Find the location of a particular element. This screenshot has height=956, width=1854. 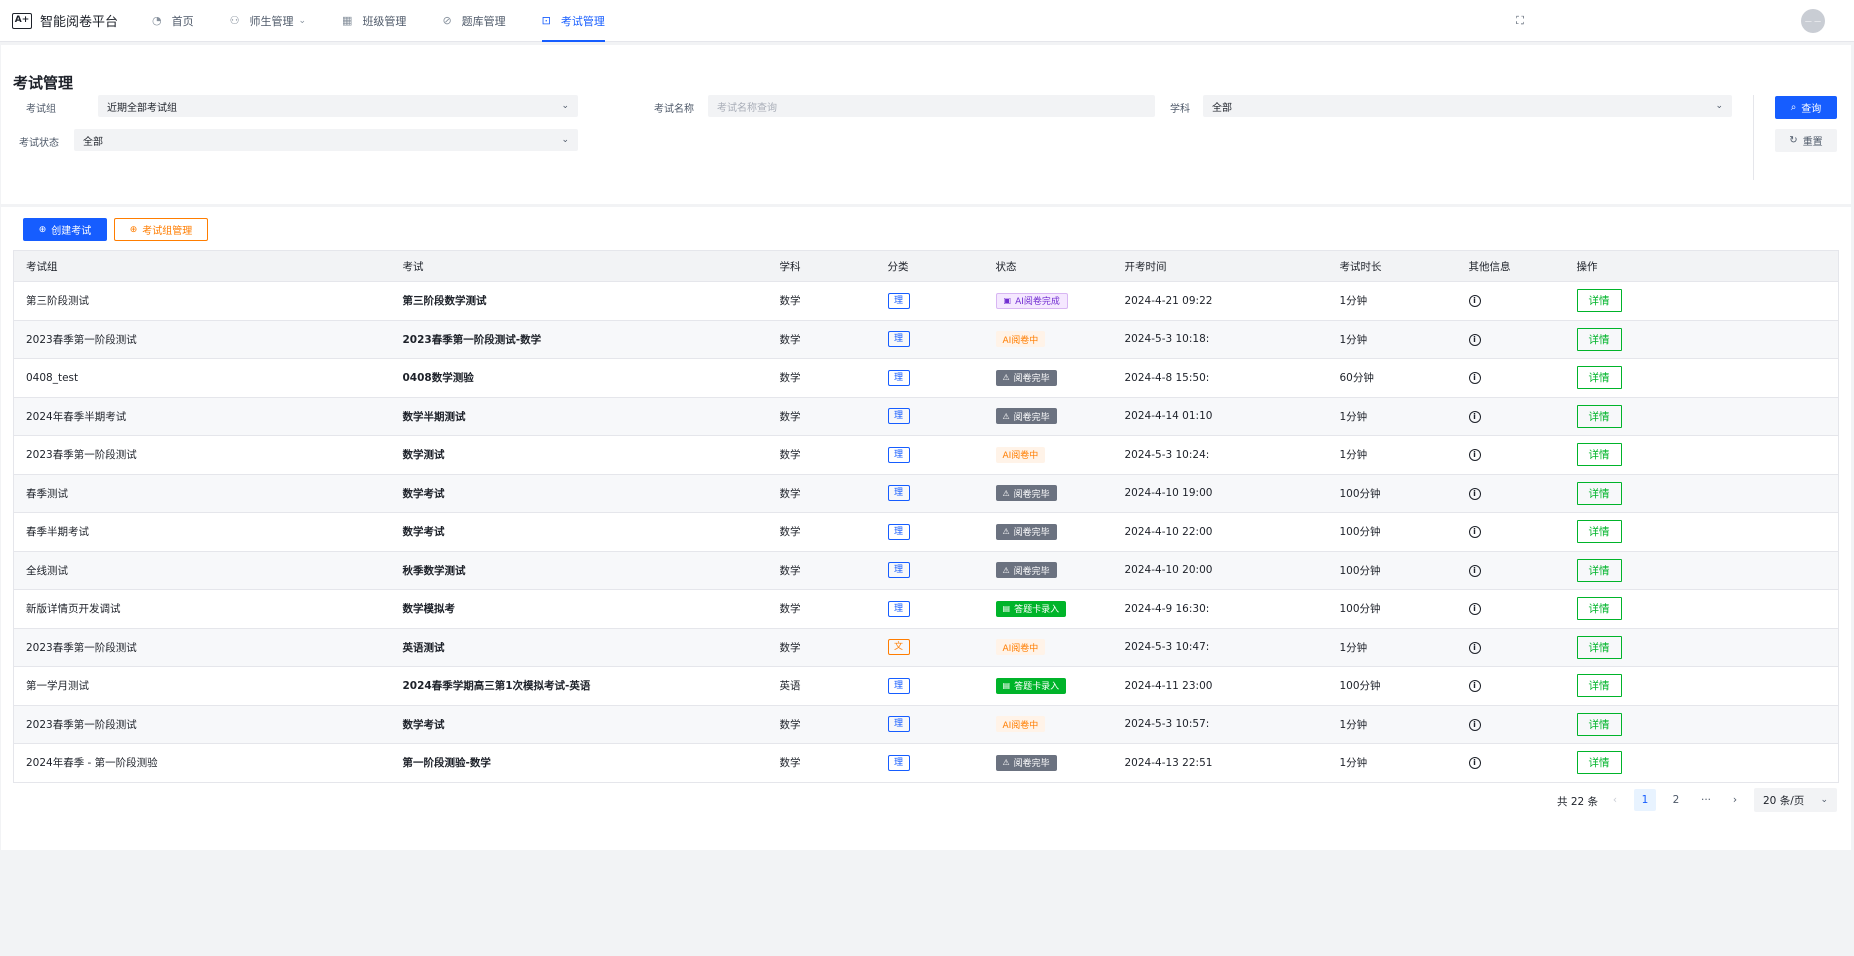

pagination-prev: ‹ is located at coordinates (1615, 800).